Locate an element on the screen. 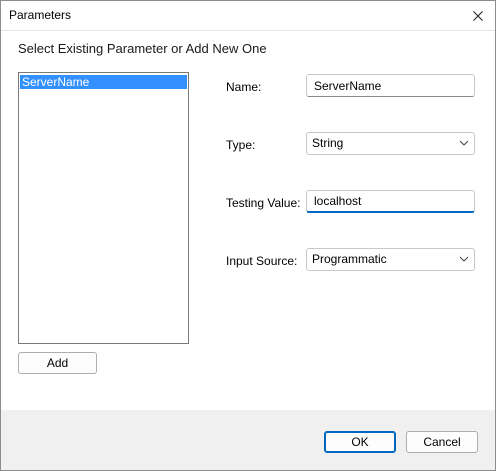  list-item-servername: ServerName is located at coordinates (103, 82).